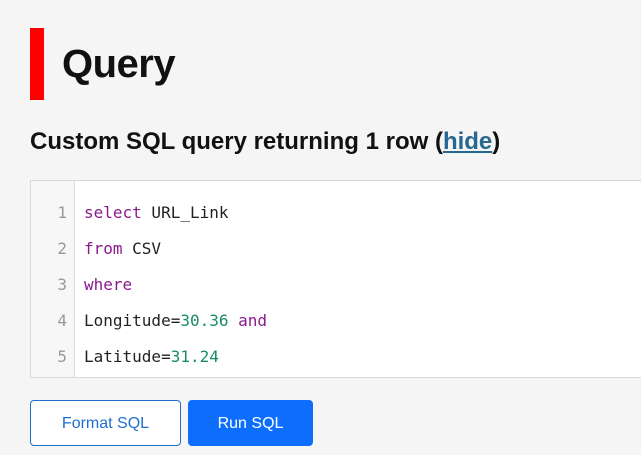  Describe the element at coordinates (467, 141) in the screenshot. I see `hide-link: hide` at that location.